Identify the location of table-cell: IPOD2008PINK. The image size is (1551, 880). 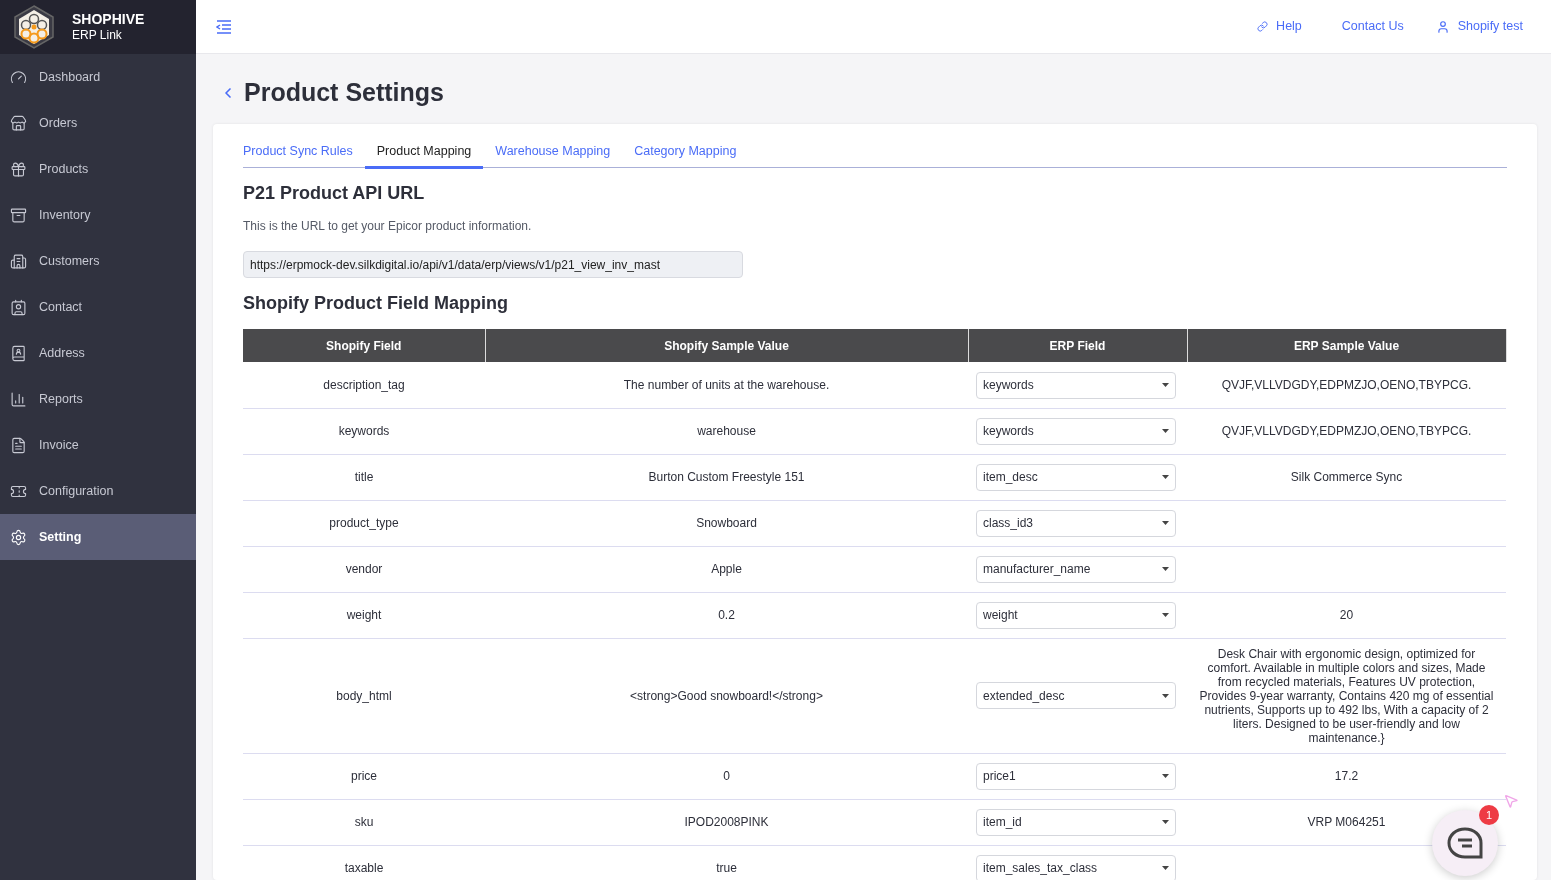
(726, 822).